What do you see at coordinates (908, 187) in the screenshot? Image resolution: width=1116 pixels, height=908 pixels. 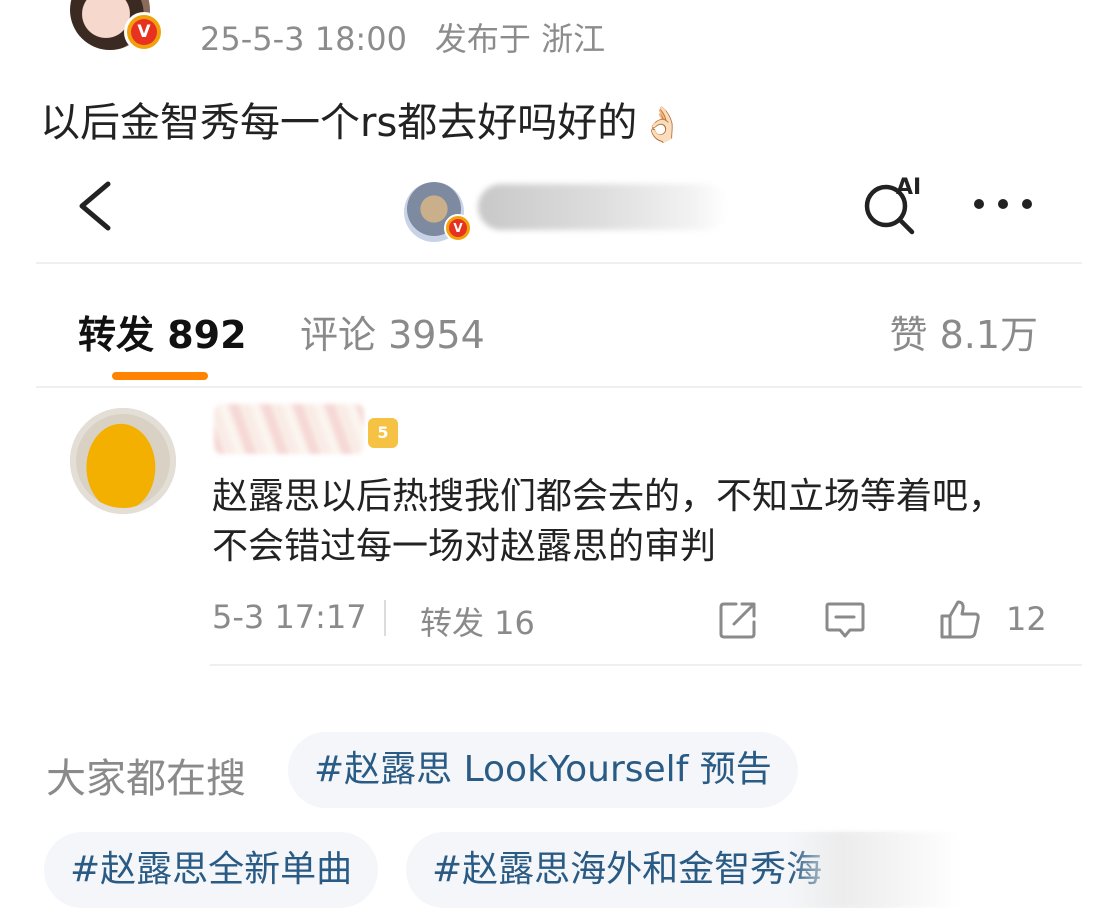 I see `ai-label: AI` at bounding box center [908, 187].